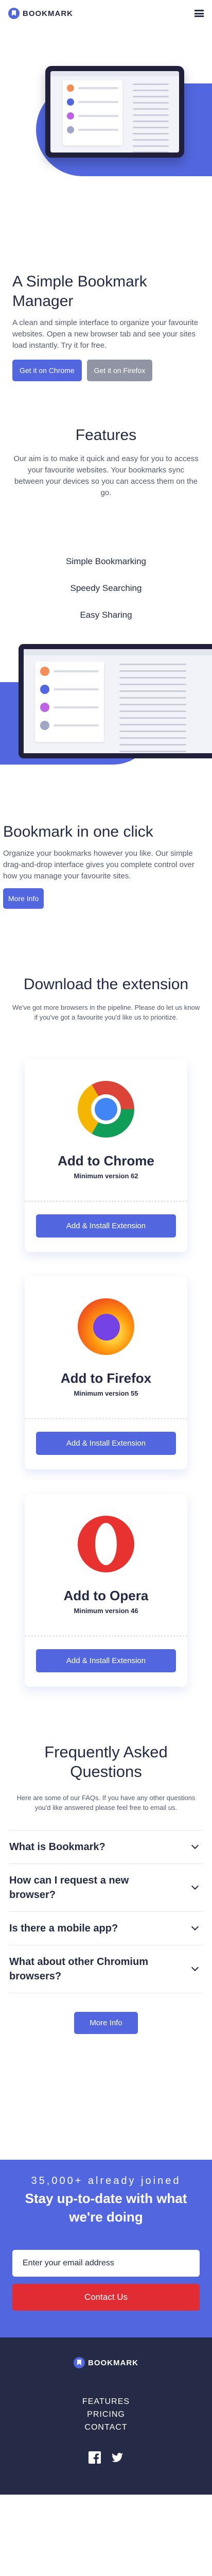 This screenshot has width=212, height=2576. What do you see at coordinates (57, 1847) in the screenshot?
I see `faq-question: What is Bookmark?` at bounding box center [57, 1847].